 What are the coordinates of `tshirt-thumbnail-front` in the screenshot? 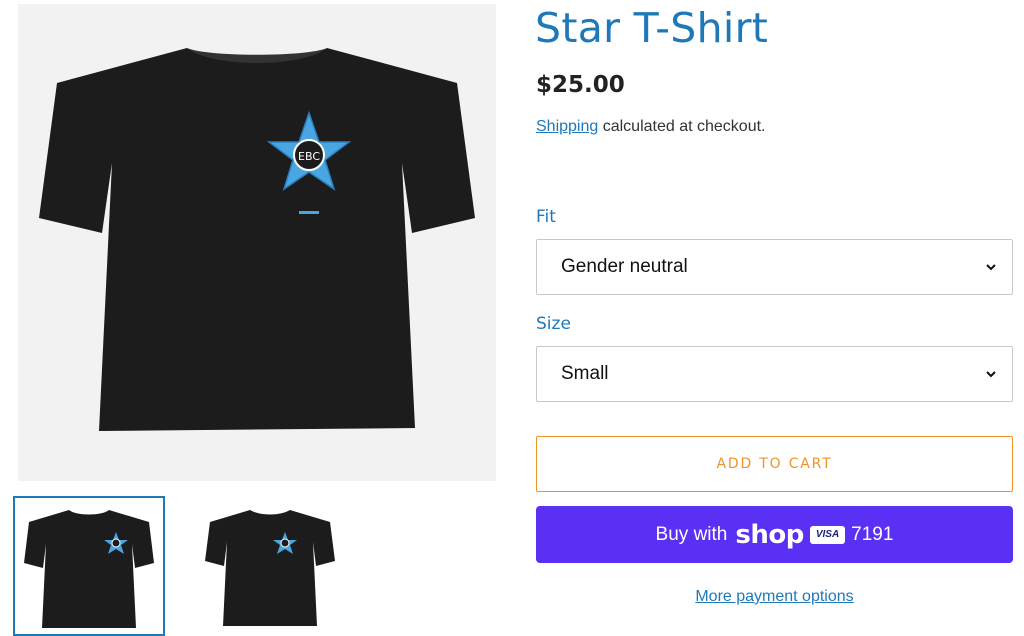 It's located at (89, 569).